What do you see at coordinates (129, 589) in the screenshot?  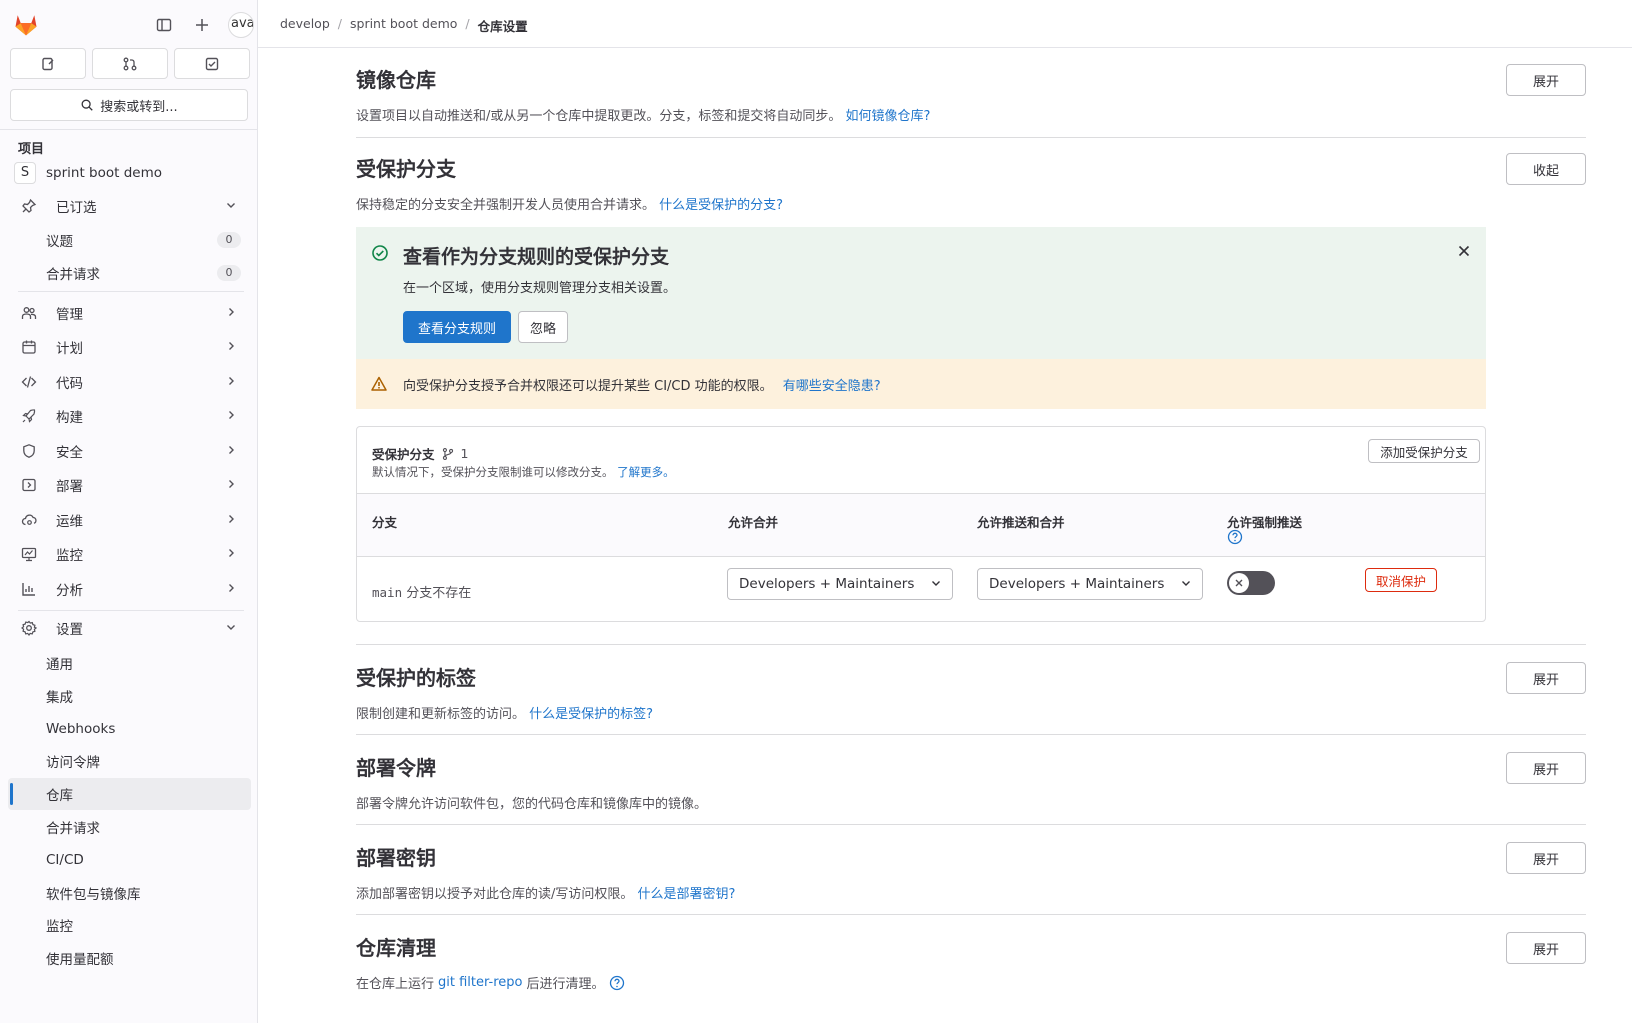 I see `sidebar-item-chart: 分析` at bounding box center [129, 589].